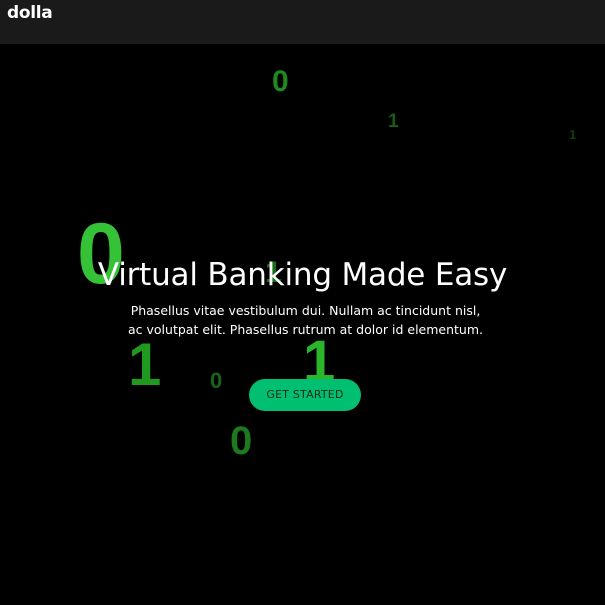 The width and height of the screenshot is (605, 605). I want to click on navbar: dolla, so click(302, 22).